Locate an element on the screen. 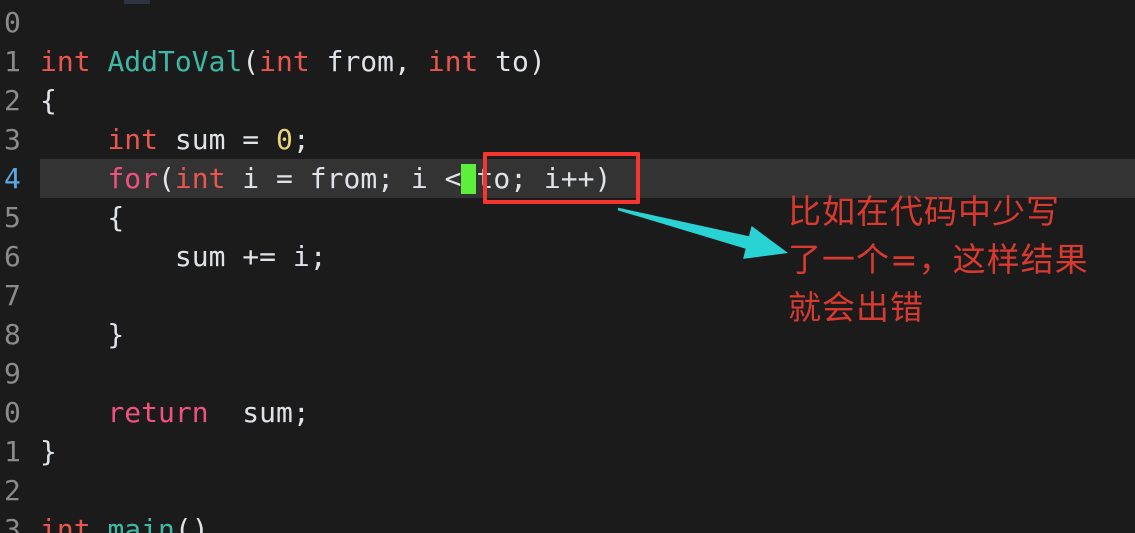 The width and height of the screenshot is (1135, 533). code-token: 0 is located at coordinates (284, 139).